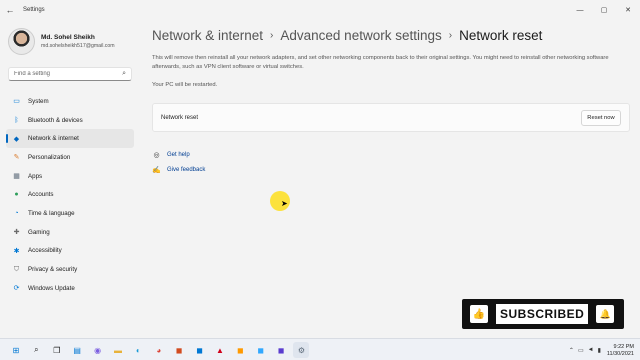 Image resolution: width=640 pixels, height=360 pixels. I want to click on taskbar-icons: ⊞ ⌕ ❐ ▤ ◉ ▬ ◐ ◕ ◼ ◼ ▲ ◼ ◼ ◼ ⚙, so click(161, 349).